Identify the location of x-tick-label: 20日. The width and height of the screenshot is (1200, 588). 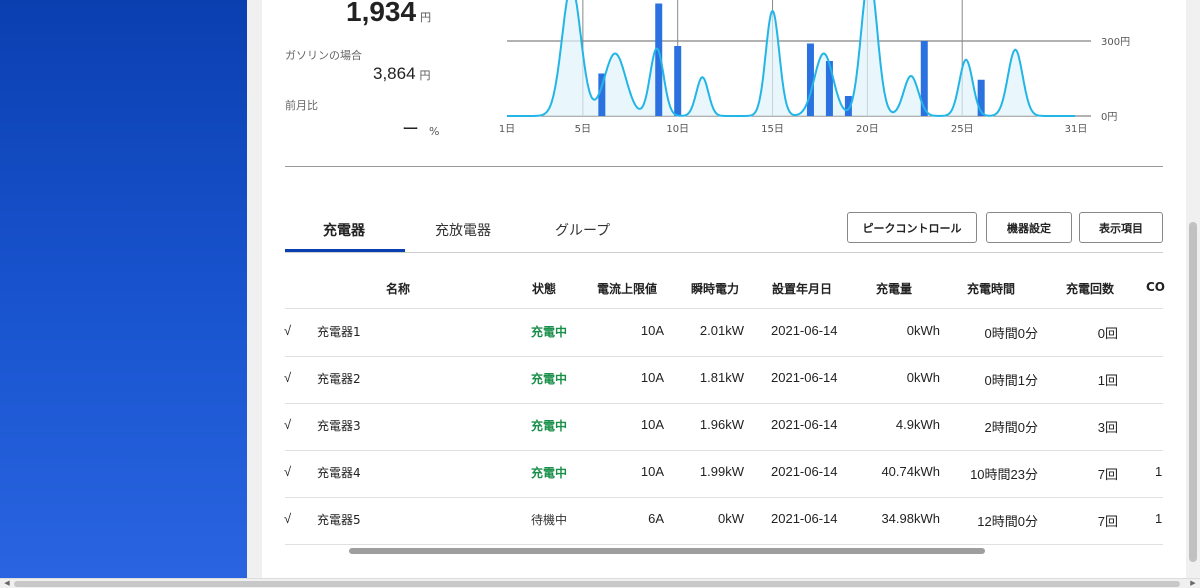
(867, 129).